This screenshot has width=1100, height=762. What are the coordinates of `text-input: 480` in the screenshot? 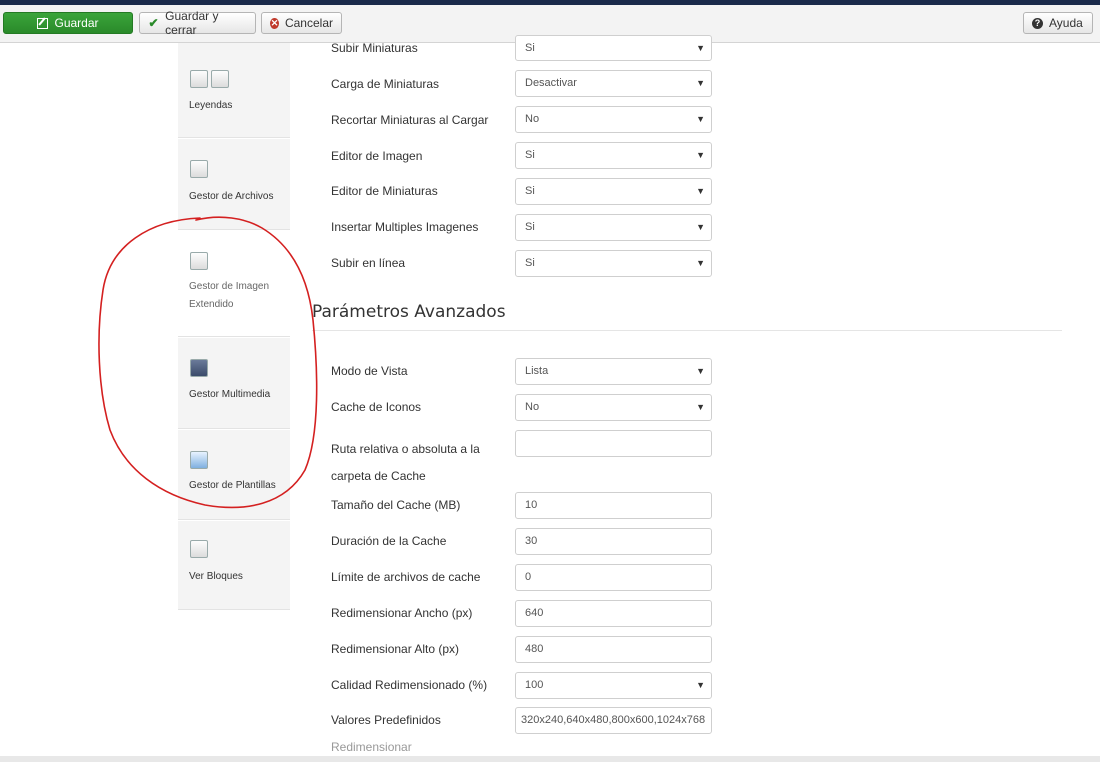 It's located at (613, 649).